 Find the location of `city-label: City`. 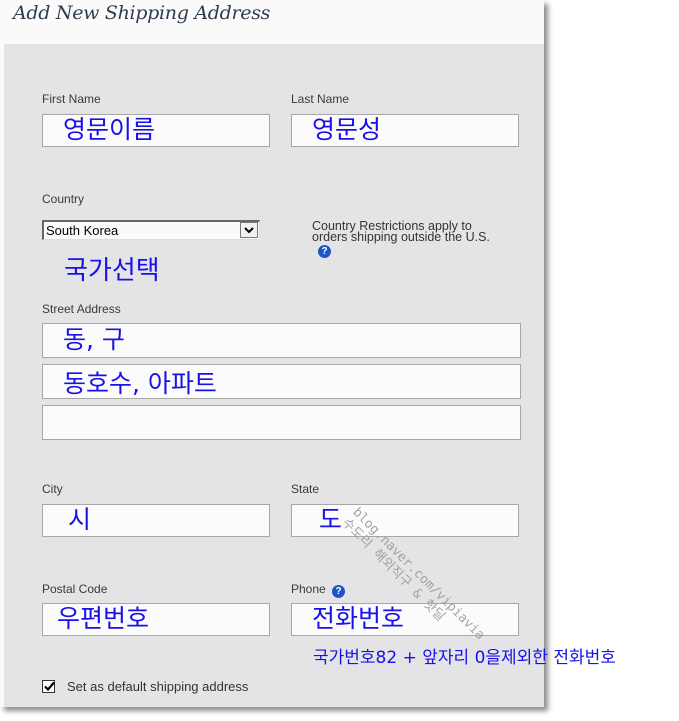

city-label: City is located at coordinates (52, 489).